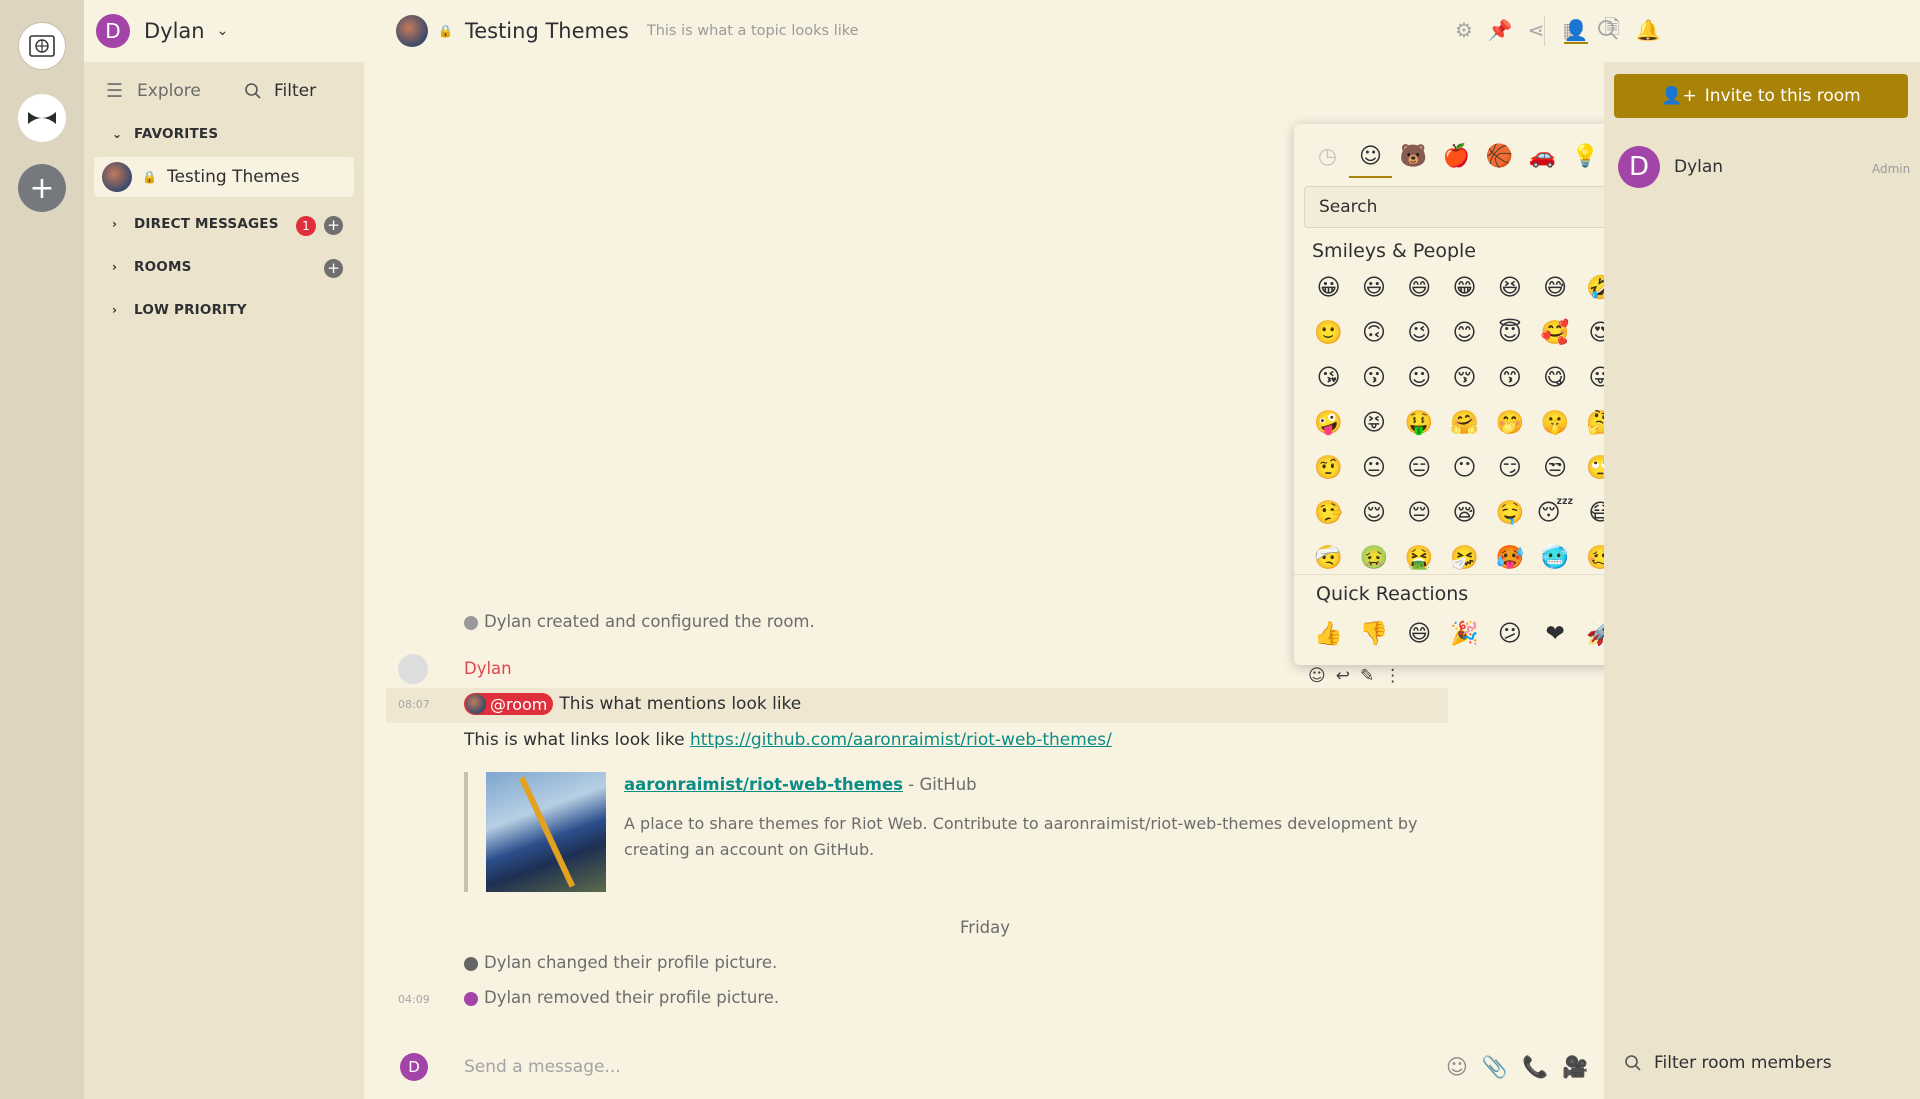 This screenshot has width=1920, height=1099. What do you see at coordinates (412, 31) in the screenshot?
I see `room-avatar` at bounding box center [412, 31].